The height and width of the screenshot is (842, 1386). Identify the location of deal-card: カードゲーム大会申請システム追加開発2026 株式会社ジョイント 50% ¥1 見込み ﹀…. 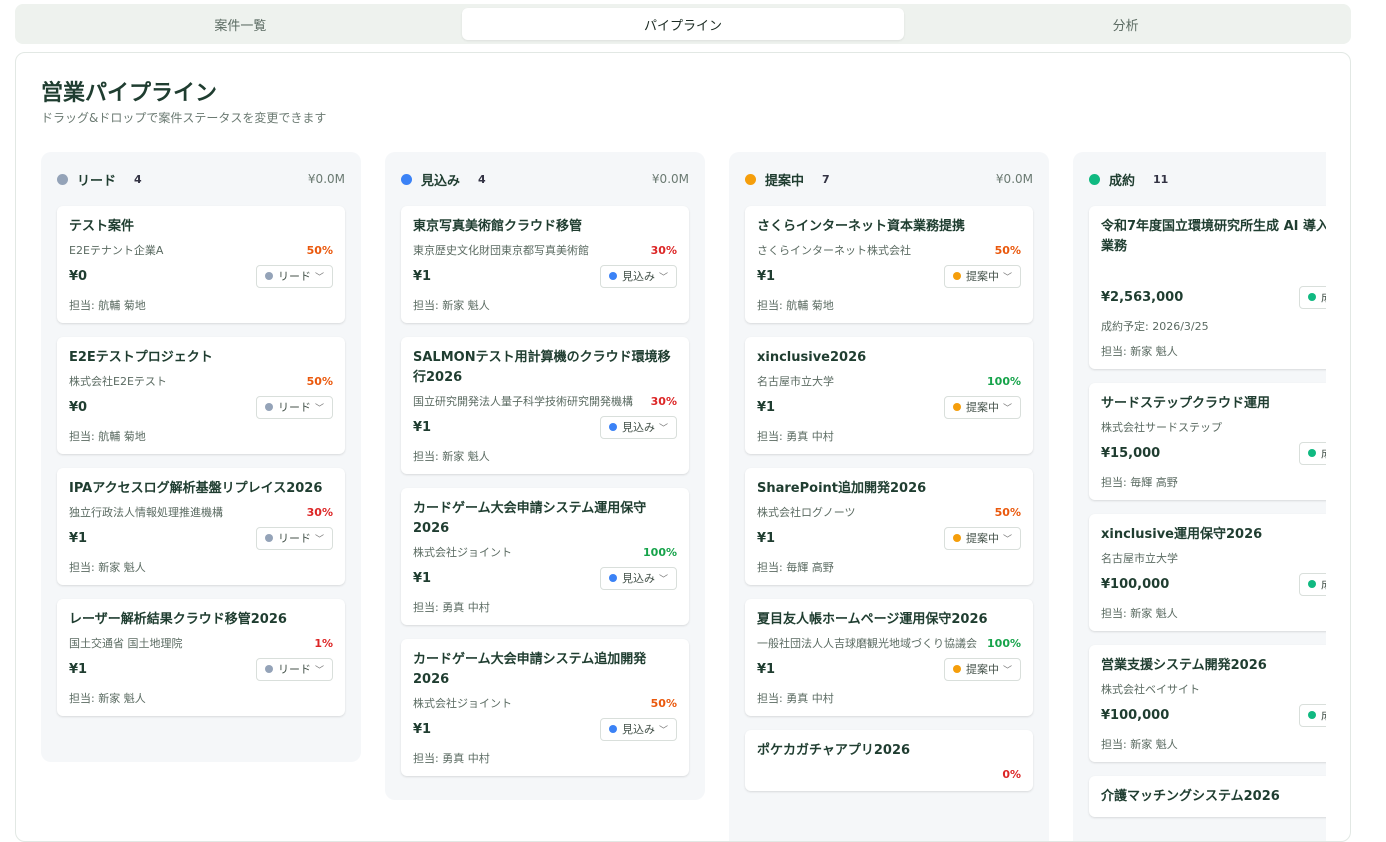
(545, 707).